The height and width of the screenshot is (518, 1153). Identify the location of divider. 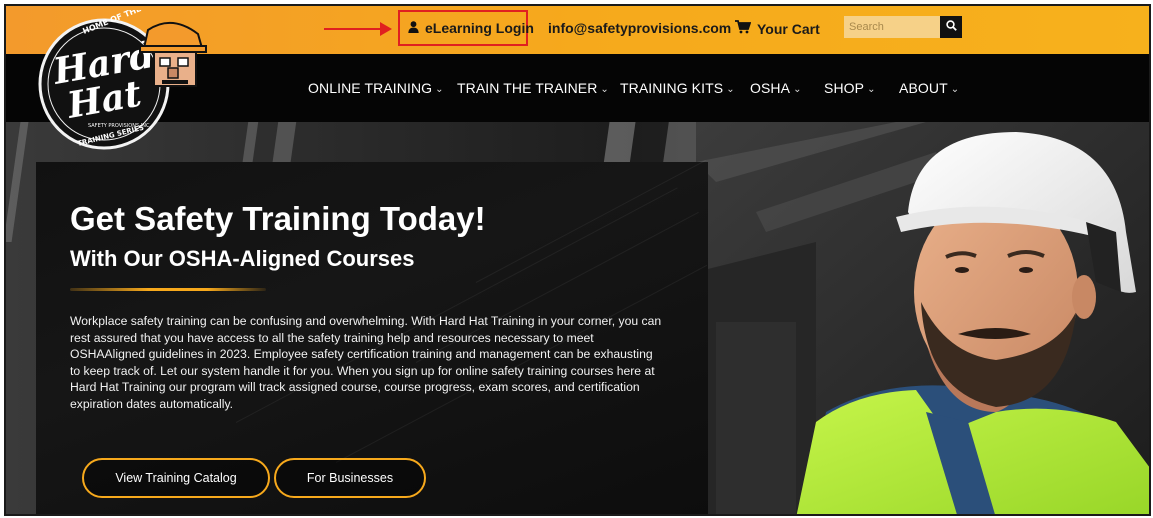
(168, 289).